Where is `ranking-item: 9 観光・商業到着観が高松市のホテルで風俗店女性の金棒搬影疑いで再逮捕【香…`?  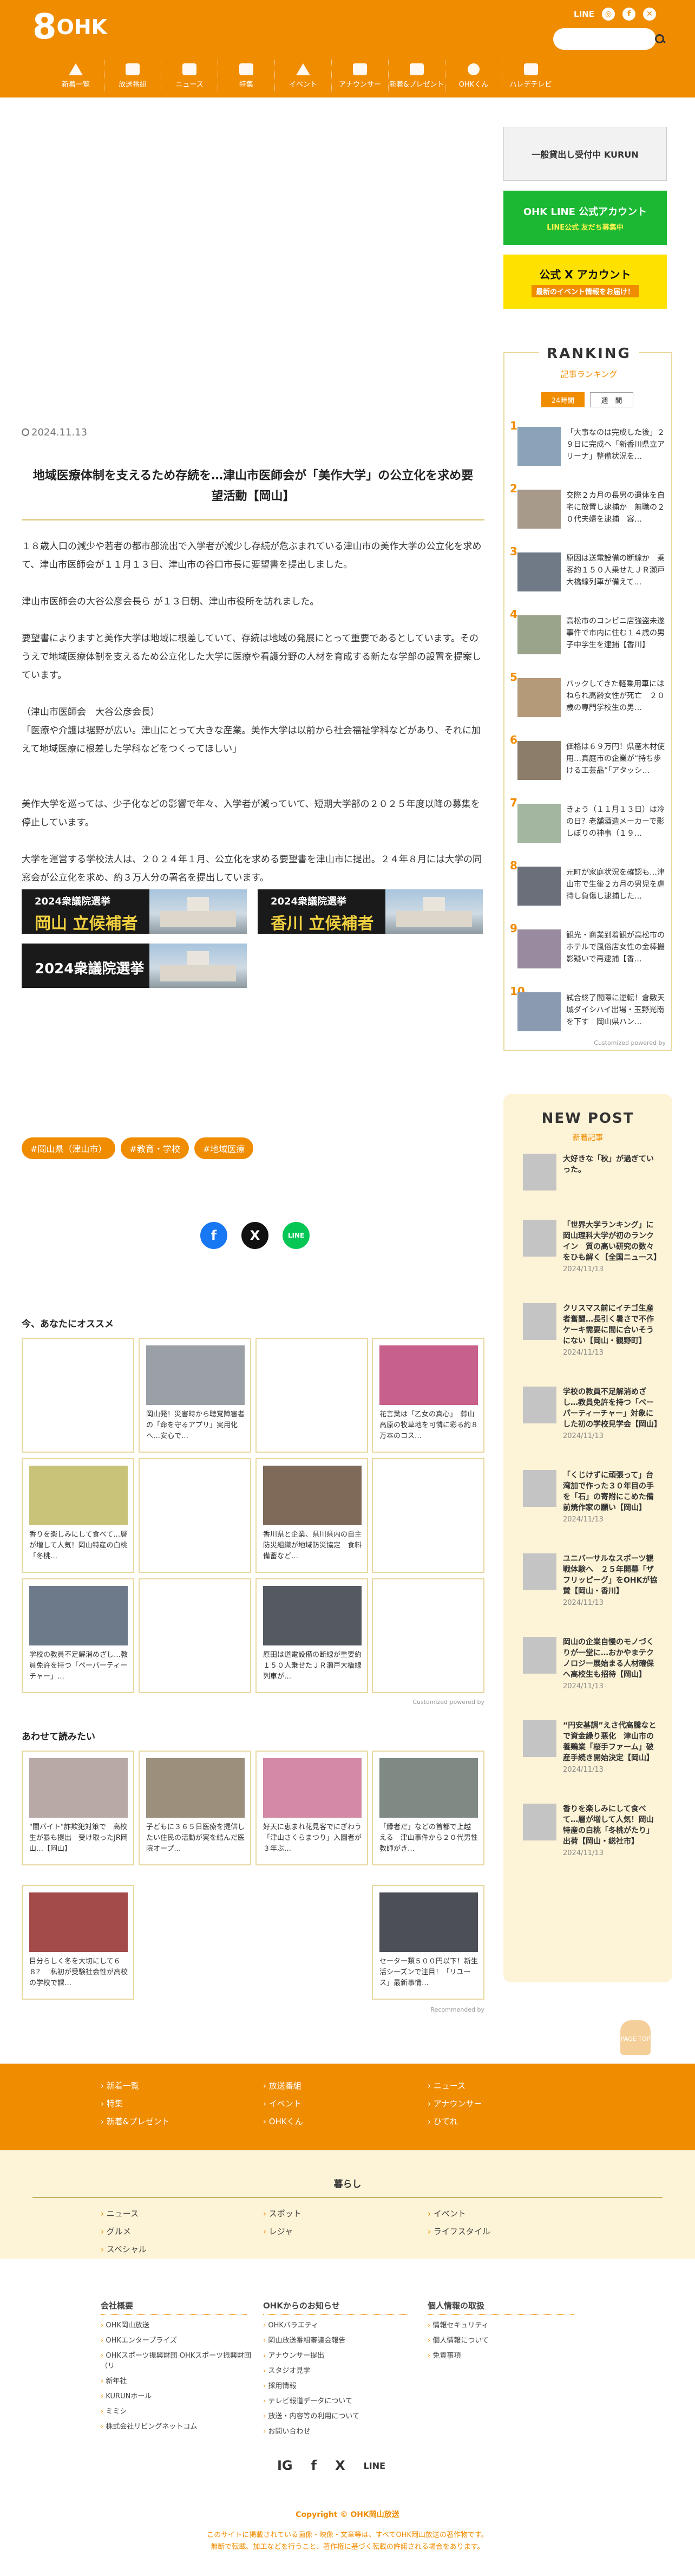 ranking-item: 9 観光・商業到着観が高松市のホテルで風俗店女性の金棒搬影疑いで再逮捕【香… is located at coordinates (588, 949).